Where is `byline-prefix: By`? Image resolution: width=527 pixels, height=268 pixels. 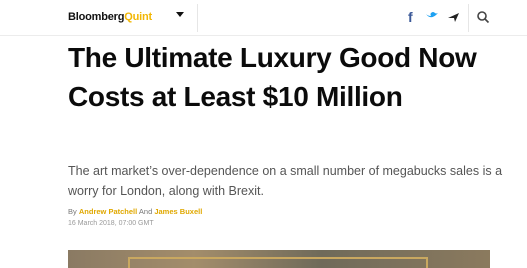
byline-prefix: By is located at coordinates (72, 211).